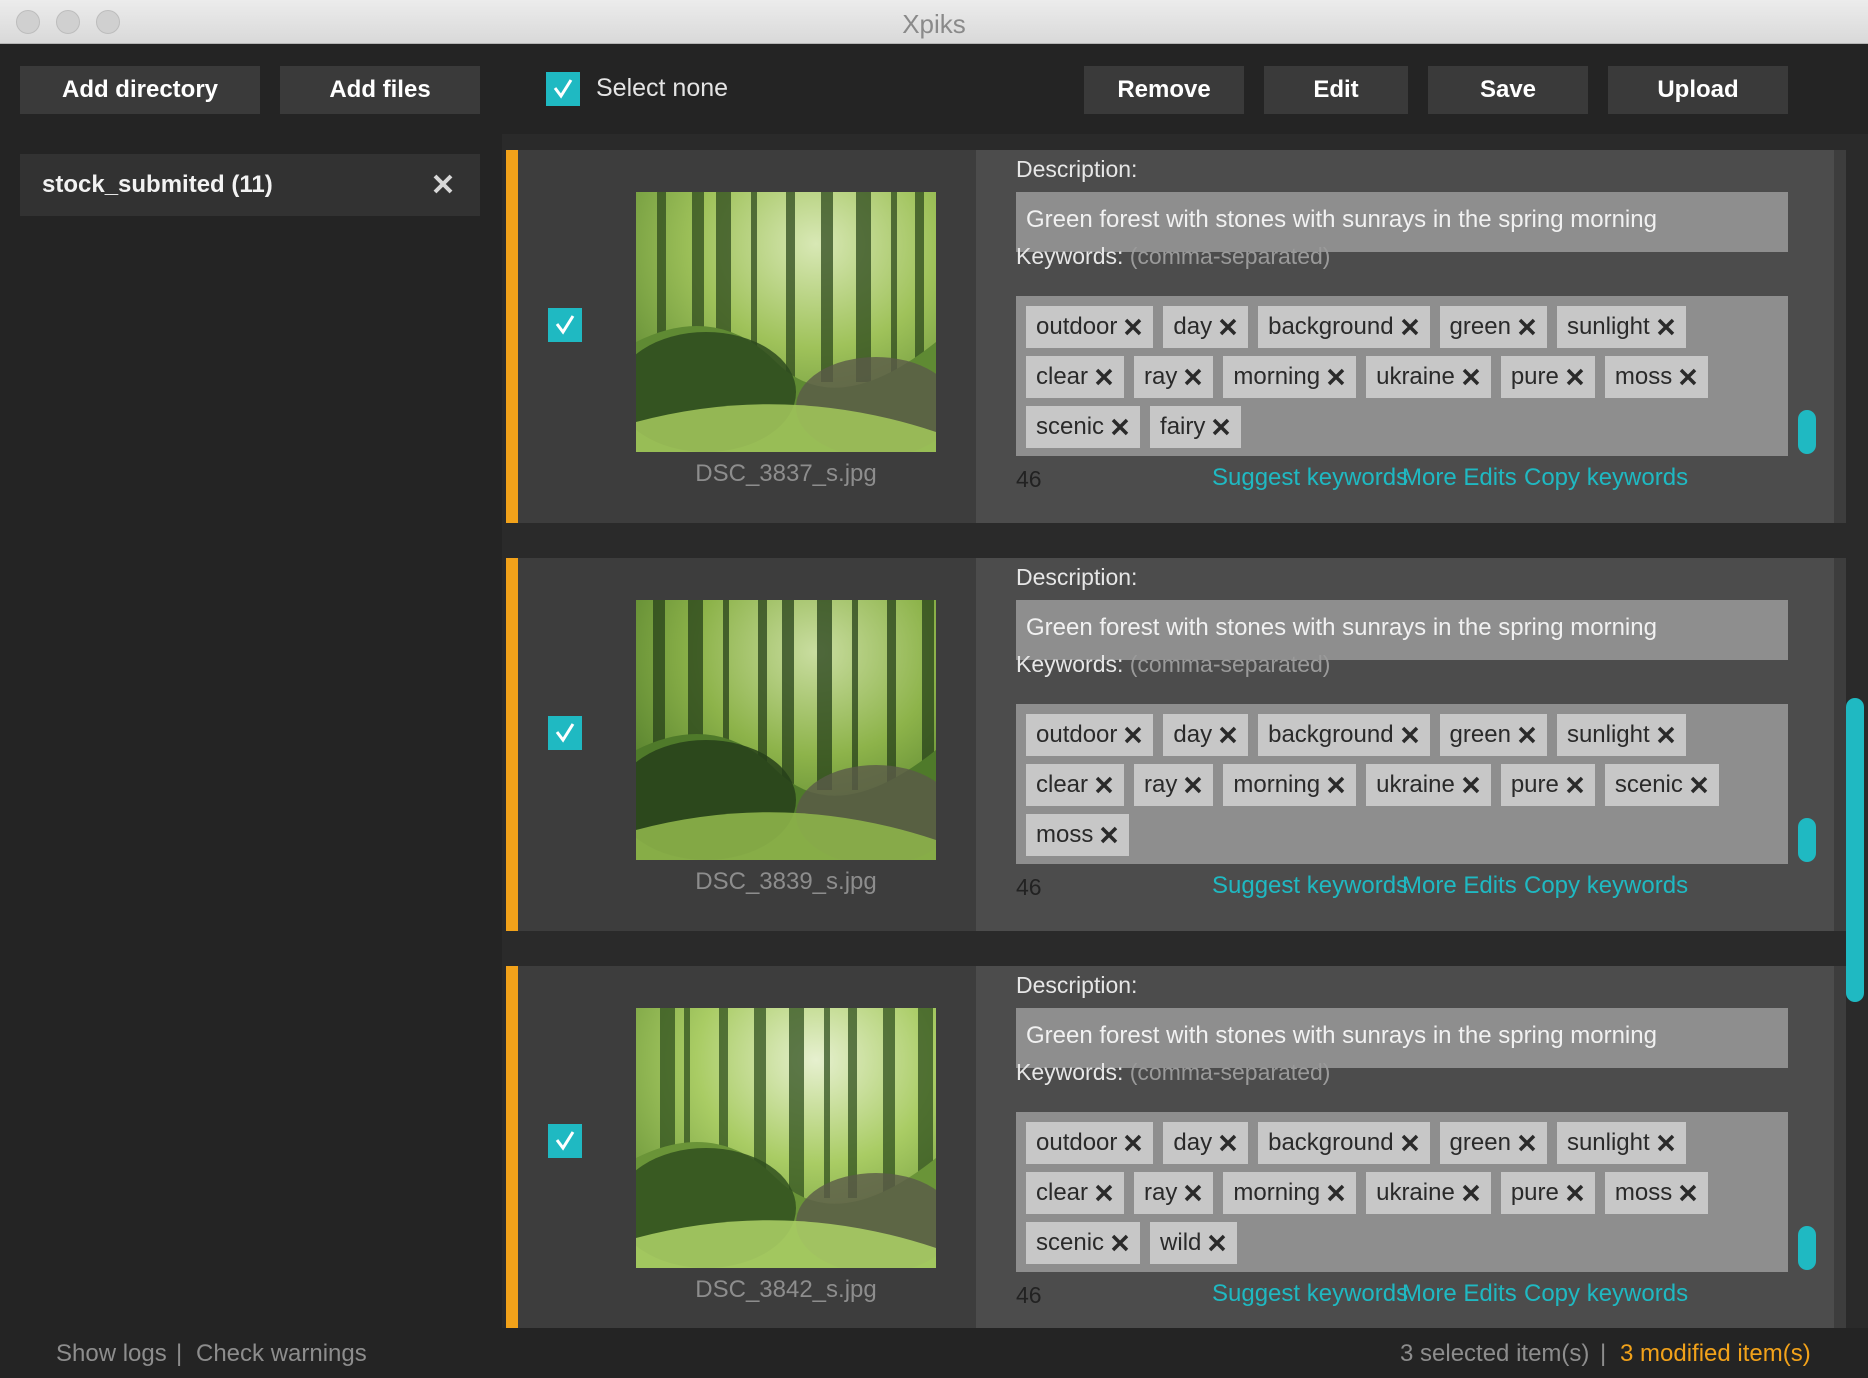  What do you see at coordinates (1715, 1354) in the screenshot?
I see `modified-count: 3 modified item(s)` at bounding box center [1715, 1354].